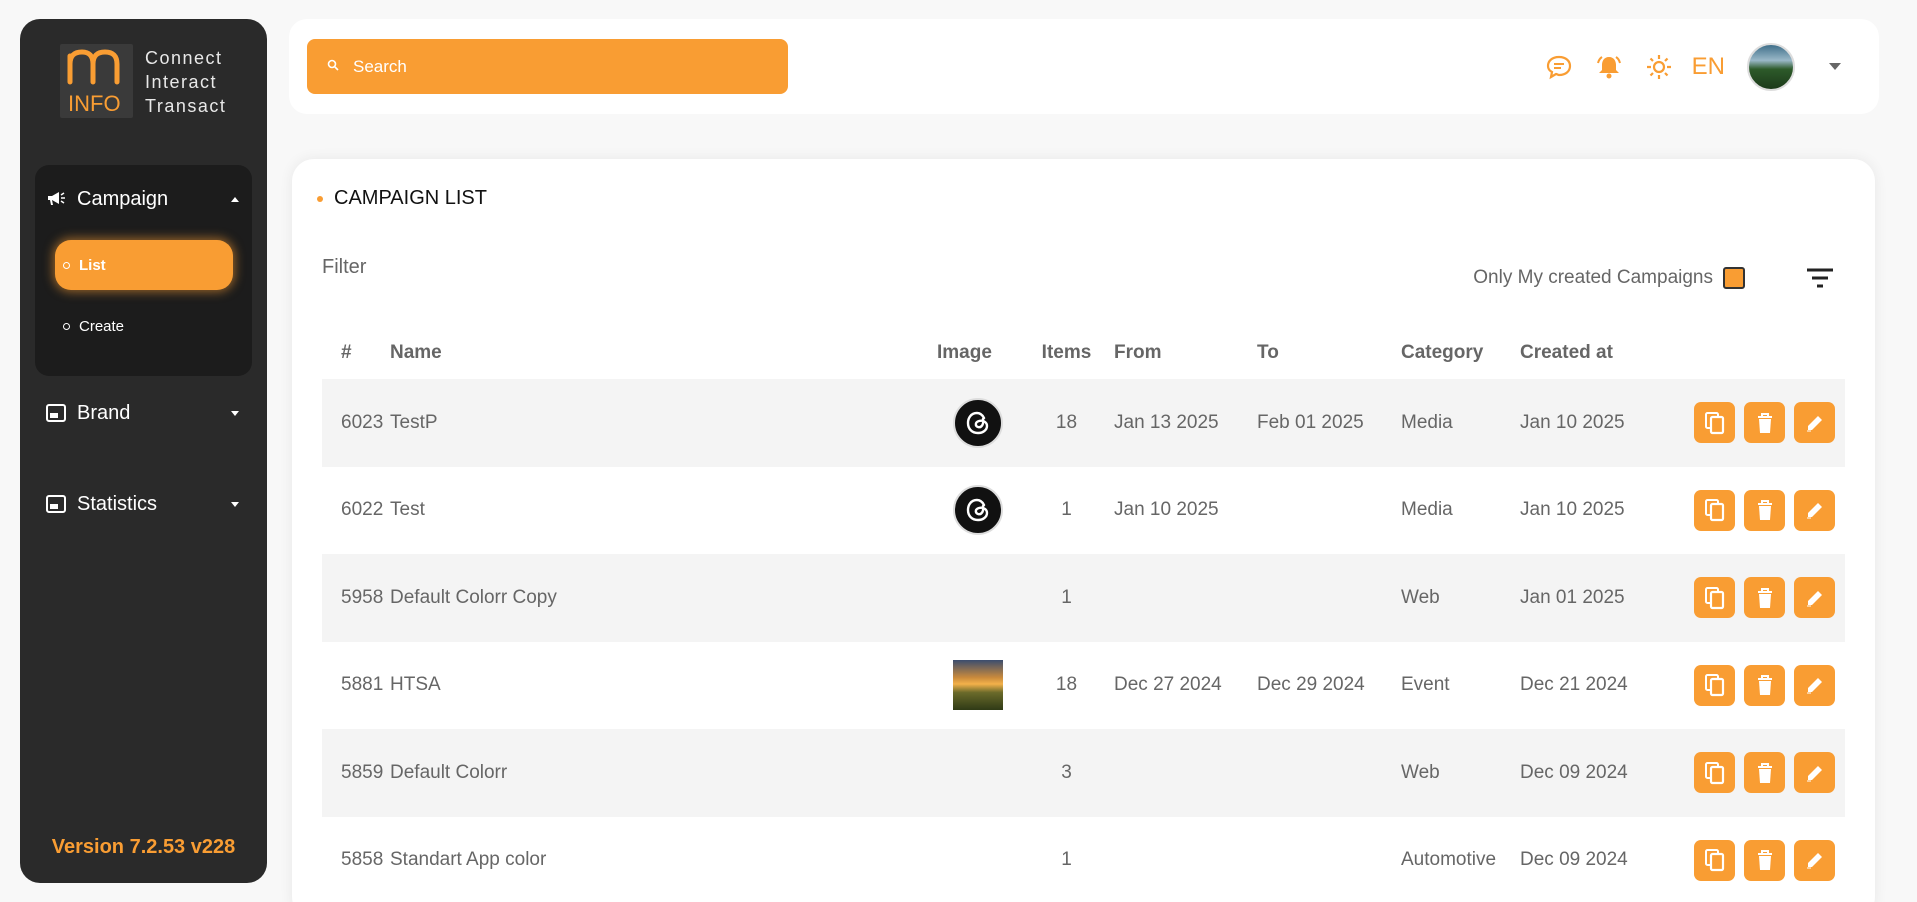 The height and width of the screenshot is (902, 1917). Describe the element at coordinates (553, 66) in the screenshot. I see `search-input` at that location.